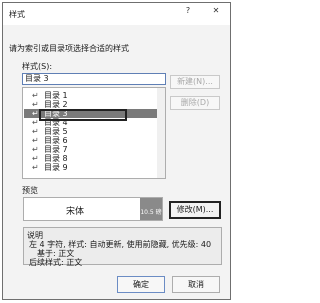 This screenshot has width=320, height=303. I want to click on help-icon: ?, so click(188, 11).